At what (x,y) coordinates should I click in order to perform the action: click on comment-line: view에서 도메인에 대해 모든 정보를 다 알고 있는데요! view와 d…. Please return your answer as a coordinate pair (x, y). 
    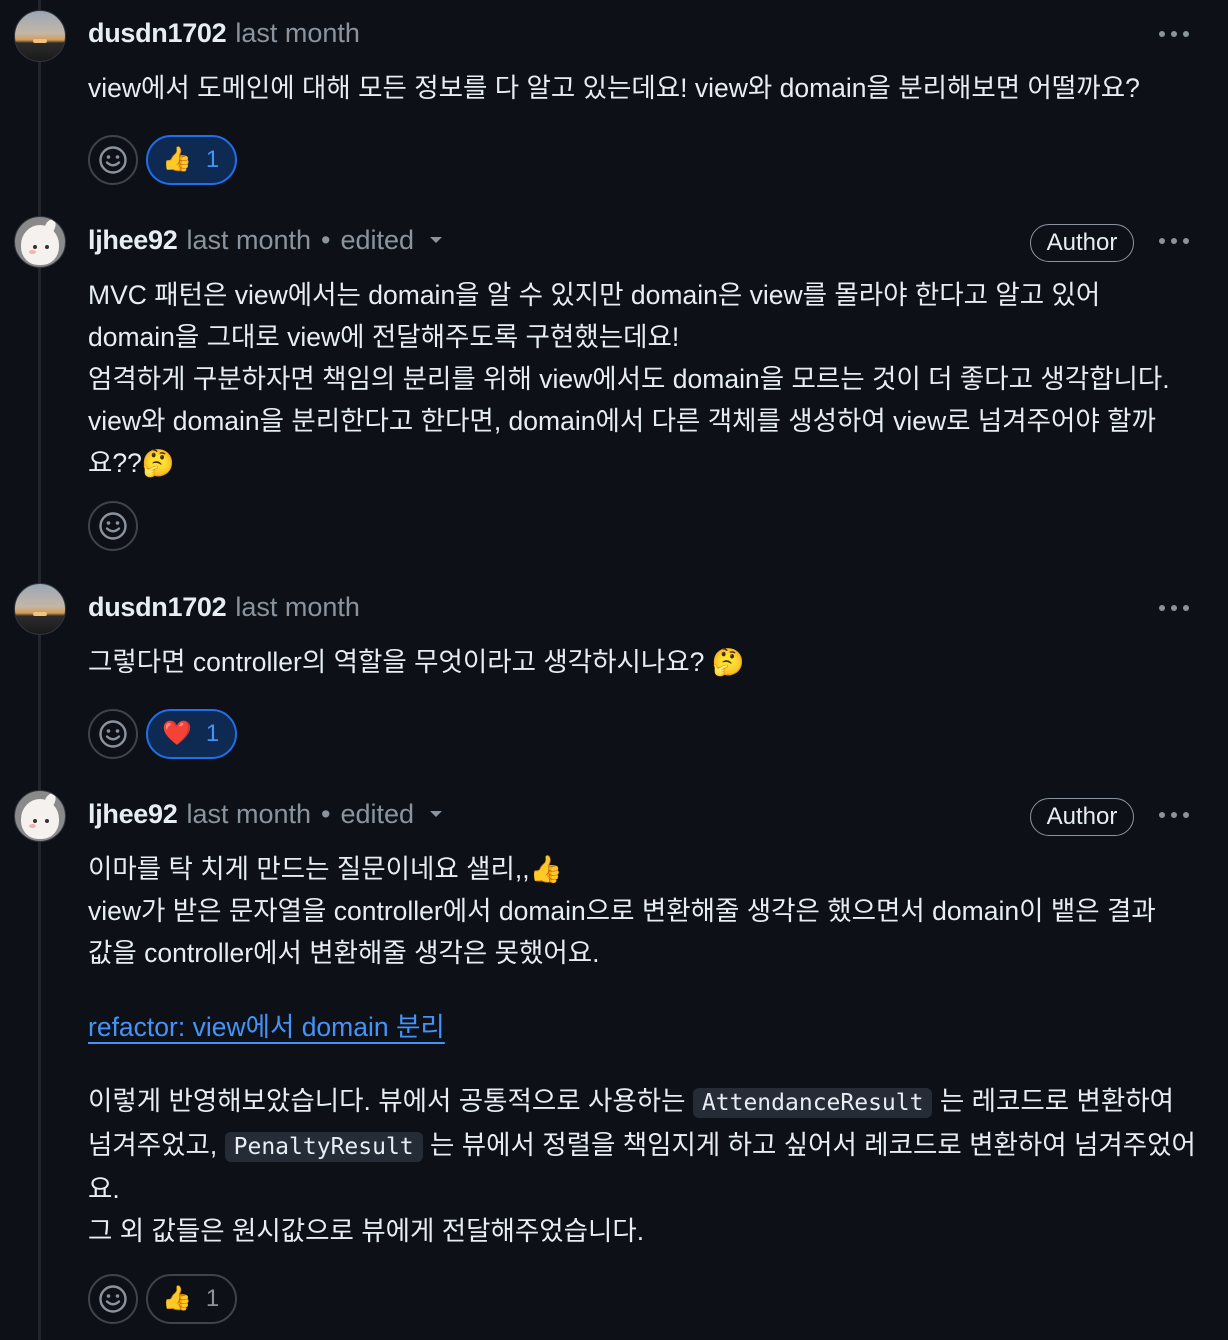
    Looking at the image, I should click on (614, 88).